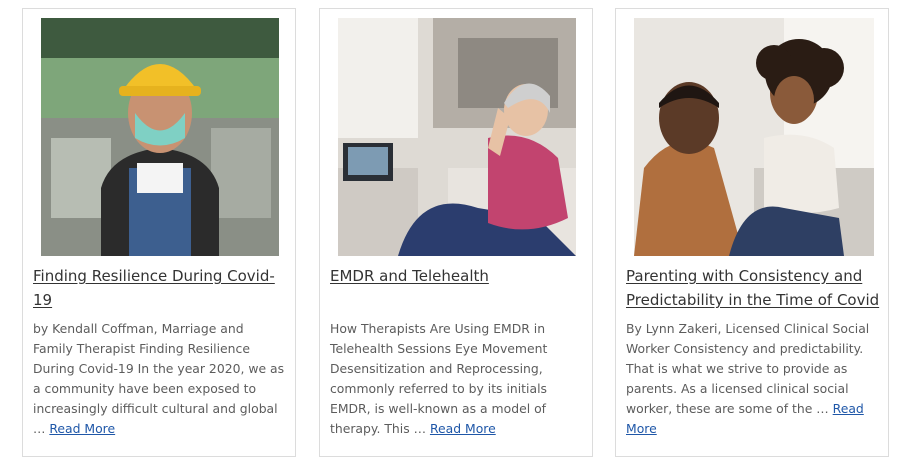 Image resolution: width=910 pixels, height=462 pixels. What do you see at coordinates (160, 288) in the screenshot?
I see `post-title-link: Finding Resilience During Covid-19` at bounding box center [160, 288].